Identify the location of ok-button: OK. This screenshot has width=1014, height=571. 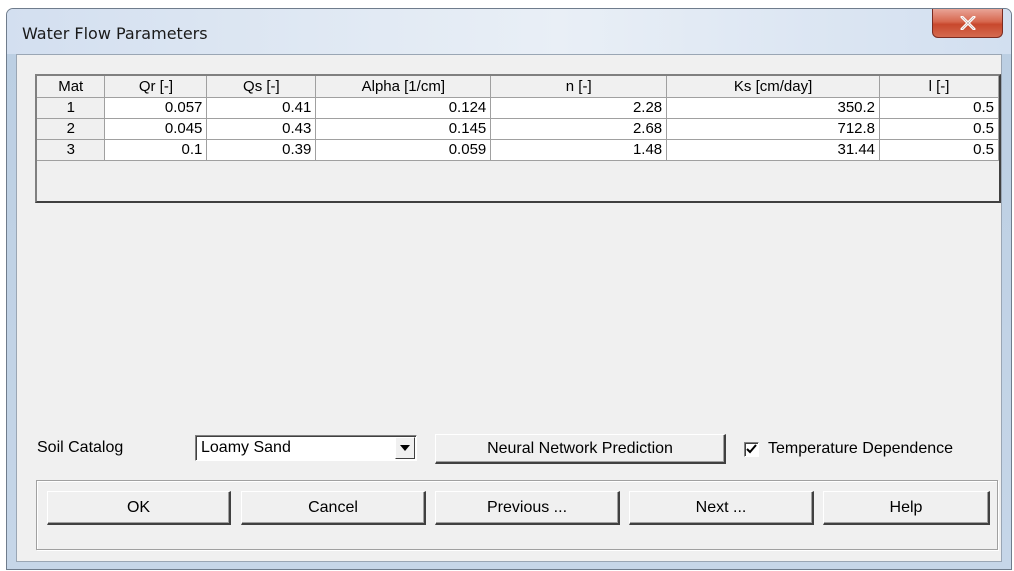
(139, 508).